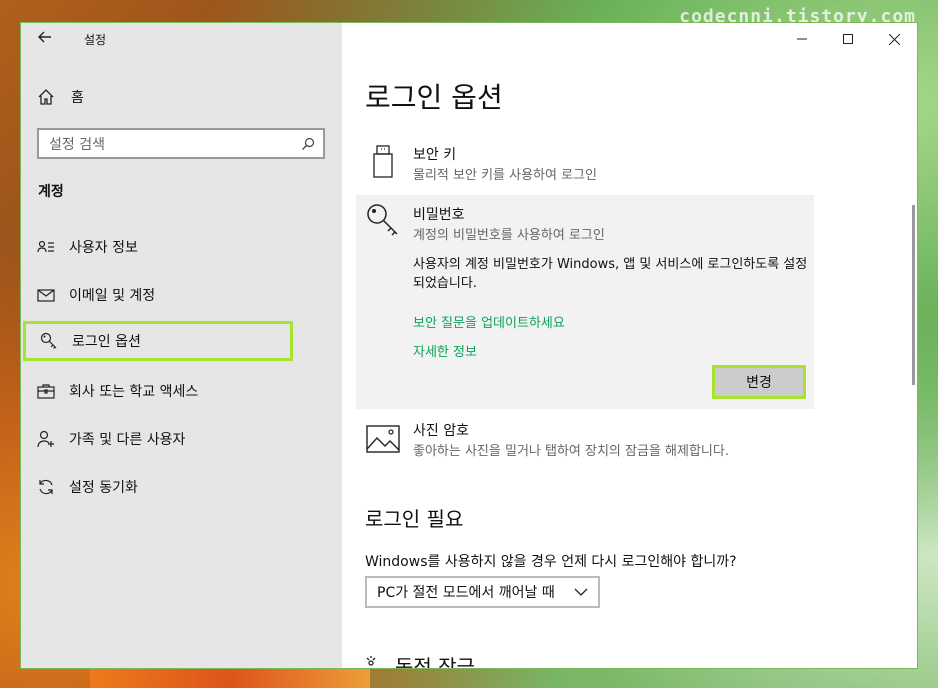 Image resolution: width=938 pixels, height=688 pixels. Describe the element at coordinates (466, 593) in the screenshot. I see `dropdown-value: PC가 절전 모드에서 깨어날 때` at that location.